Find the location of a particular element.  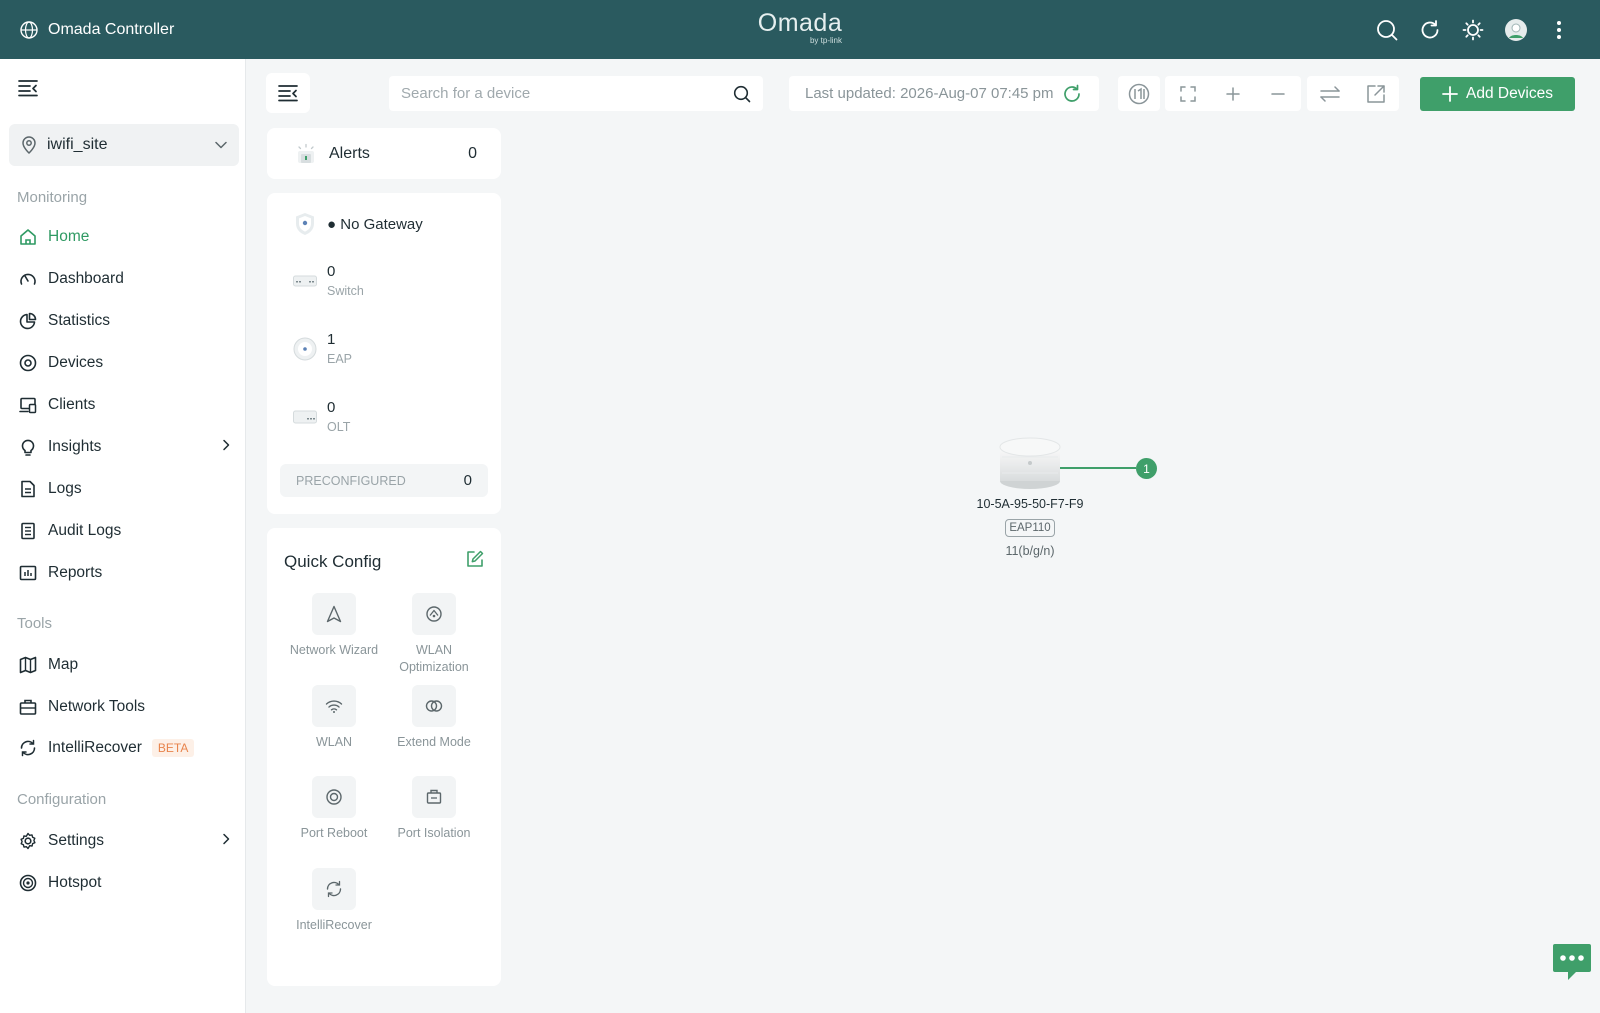

logo-text: Omada is located at coordinates (800, 23).